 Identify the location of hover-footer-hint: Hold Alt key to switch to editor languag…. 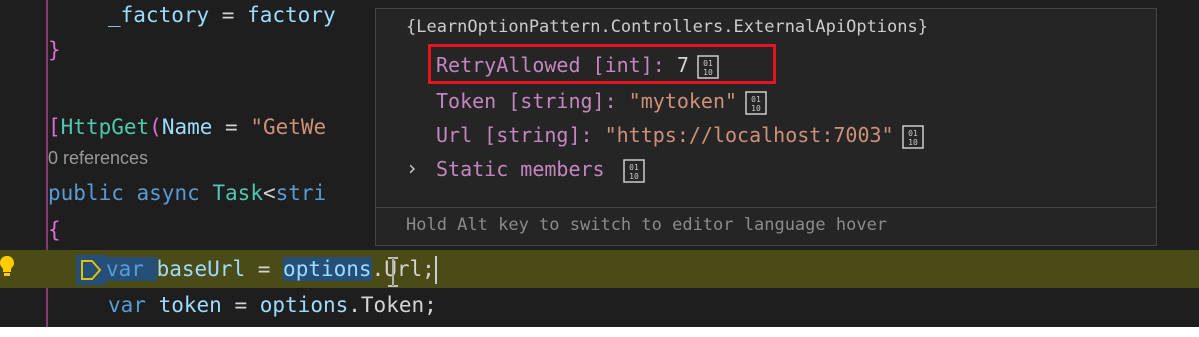
(647, 225).